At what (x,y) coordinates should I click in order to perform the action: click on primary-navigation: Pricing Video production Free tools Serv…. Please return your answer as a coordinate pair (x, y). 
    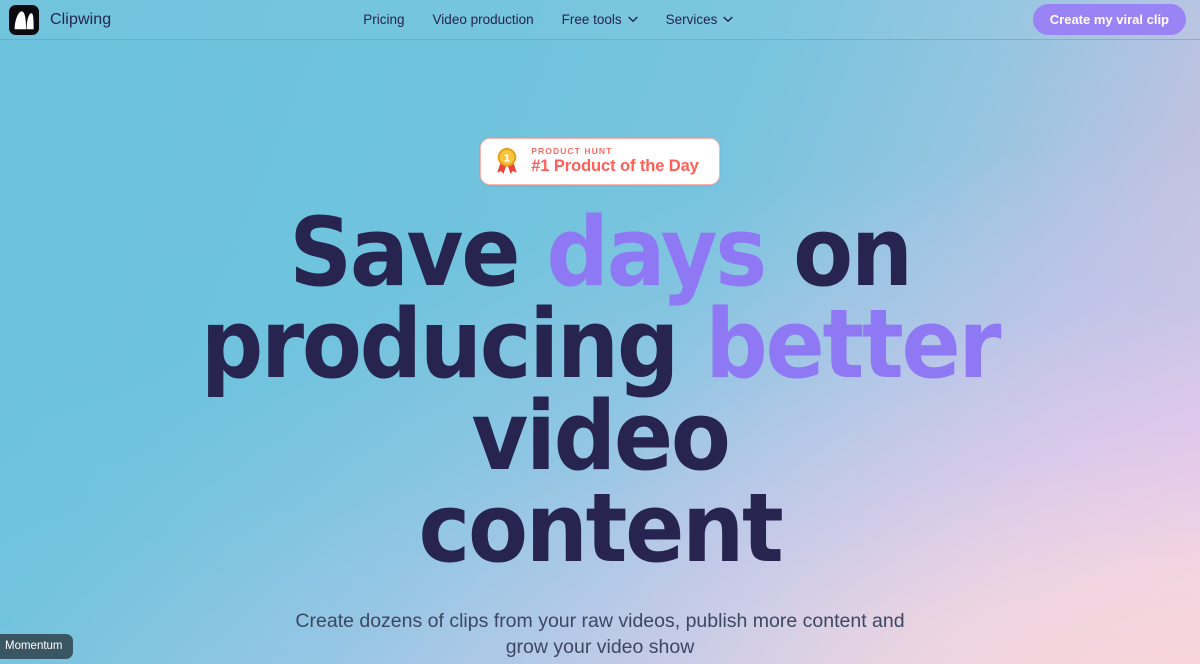
    Looking at the image, I should click on (548, 19).